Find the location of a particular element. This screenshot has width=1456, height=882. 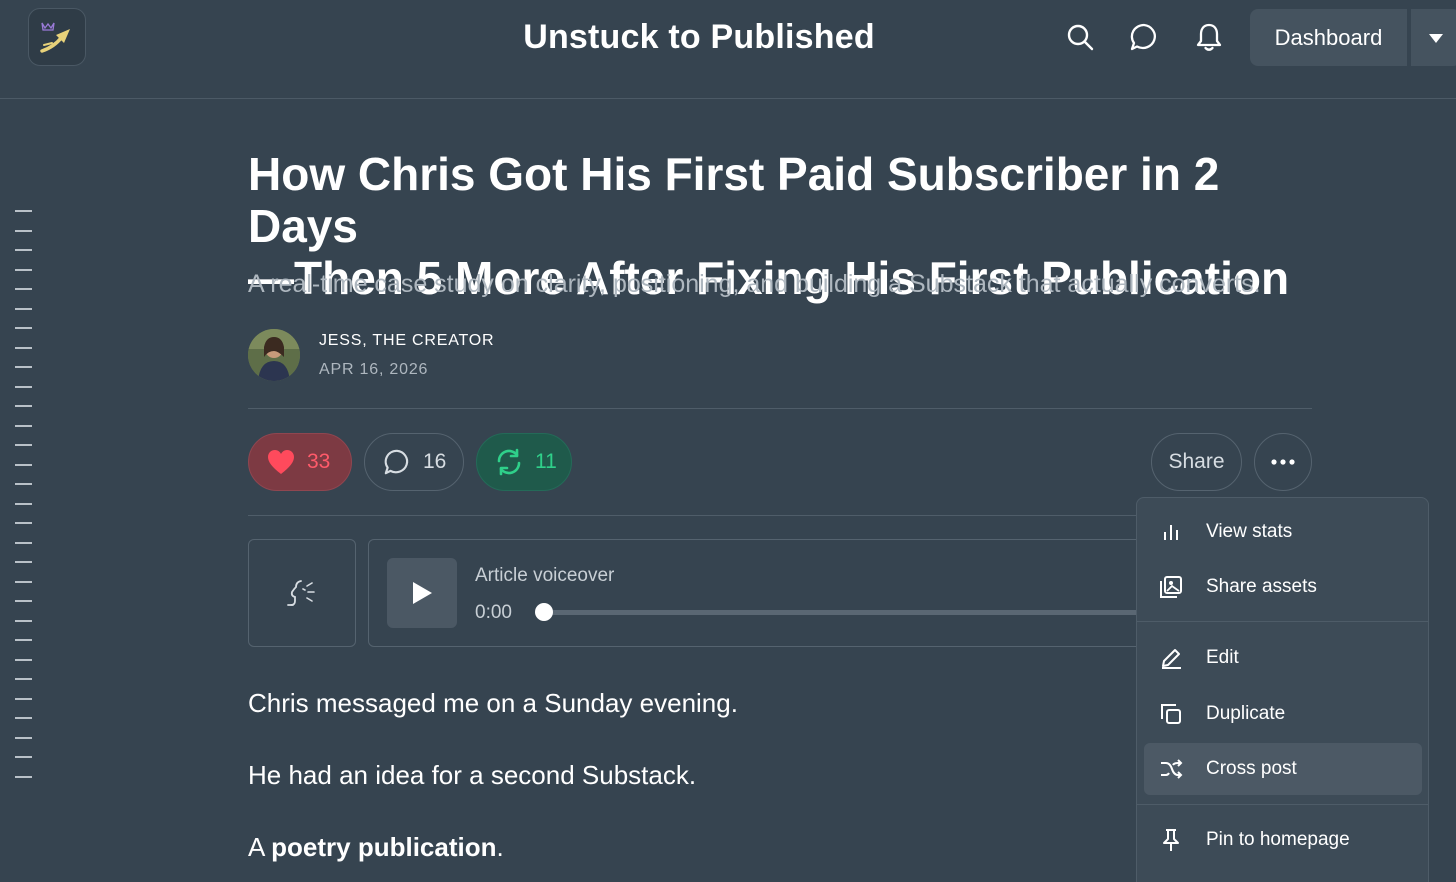

menu-item-pin-to-homepage: Pin to homepage is located at coordinates (1283, 840).